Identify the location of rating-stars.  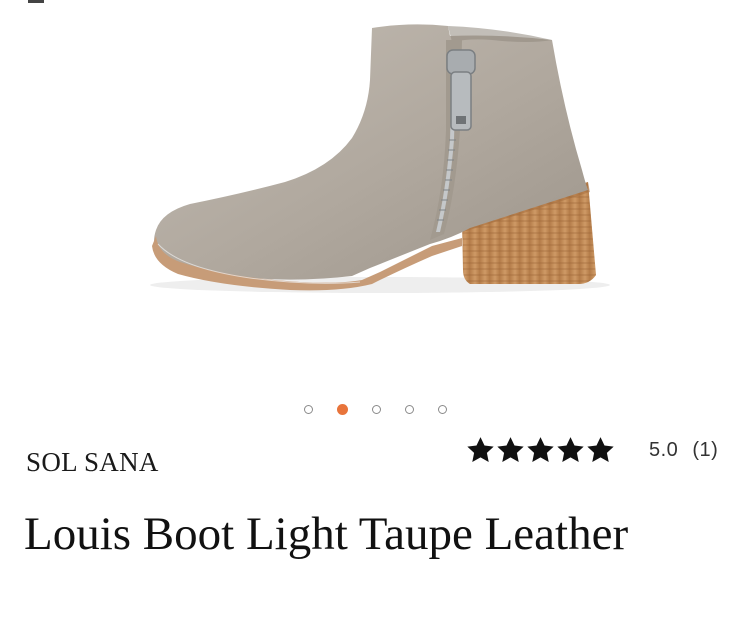
(540, 450).